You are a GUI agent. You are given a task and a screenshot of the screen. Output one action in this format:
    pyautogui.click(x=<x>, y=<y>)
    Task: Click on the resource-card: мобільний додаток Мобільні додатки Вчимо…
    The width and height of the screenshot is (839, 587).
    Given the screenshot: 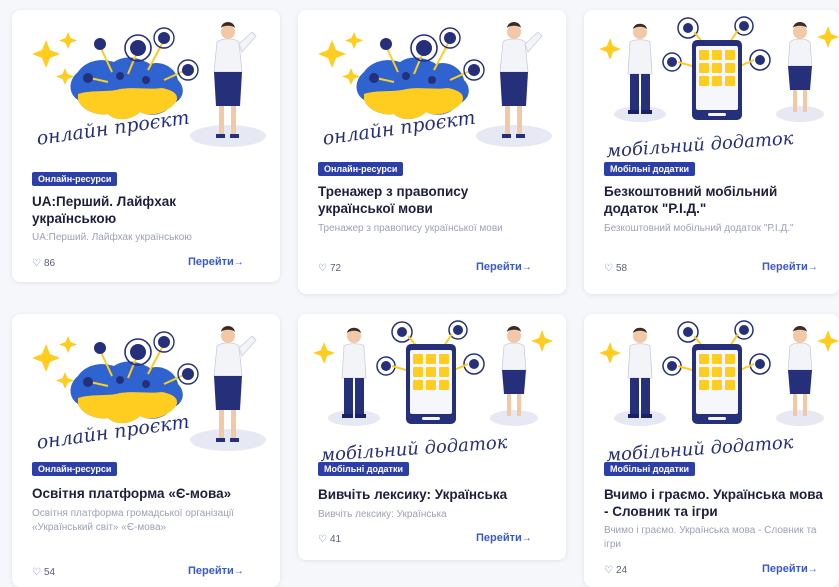 What is the action you would take?
    pyautogui.click(x=711, y=450)
    